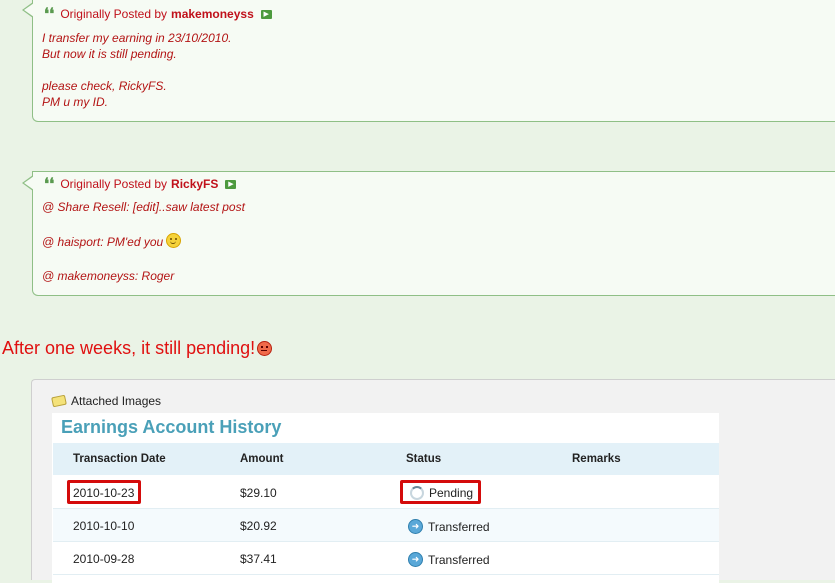 The image size is (835, 583). I want to click on quote-line: please check, RickyFS., so click(104, 86).